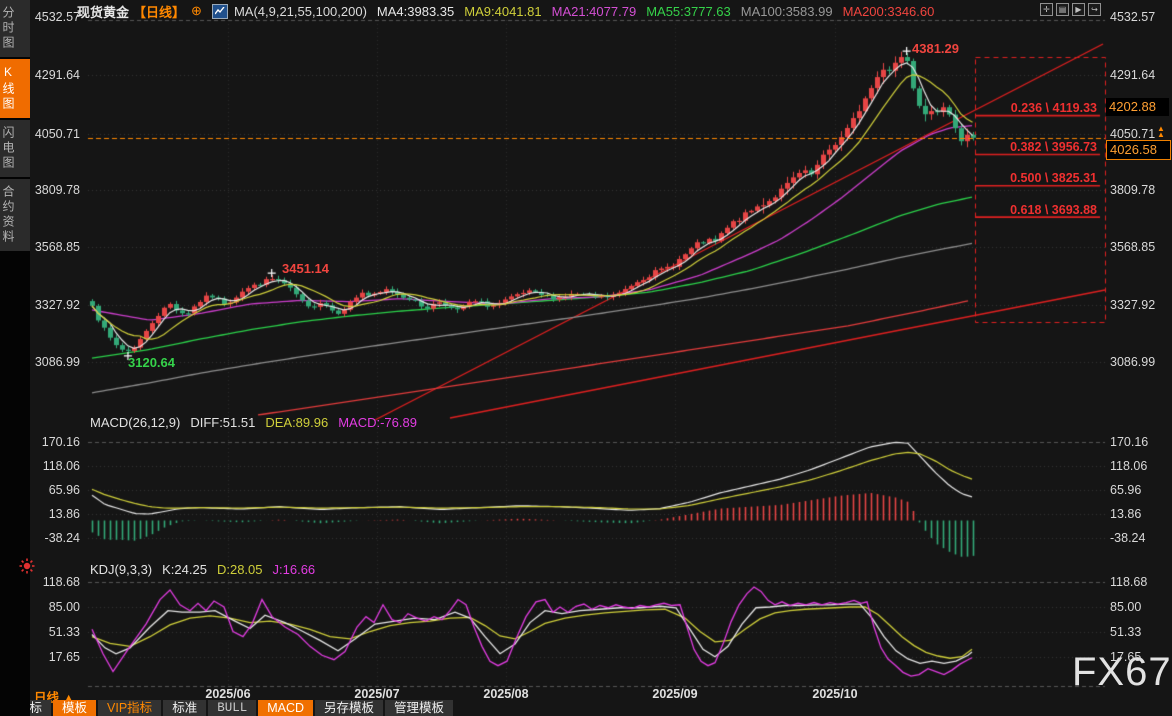  What do you see at coordinates (135, 422) in the screenshot?
I see `macd-params: MACD(26,12,9)` at bounding box center [135, 422].